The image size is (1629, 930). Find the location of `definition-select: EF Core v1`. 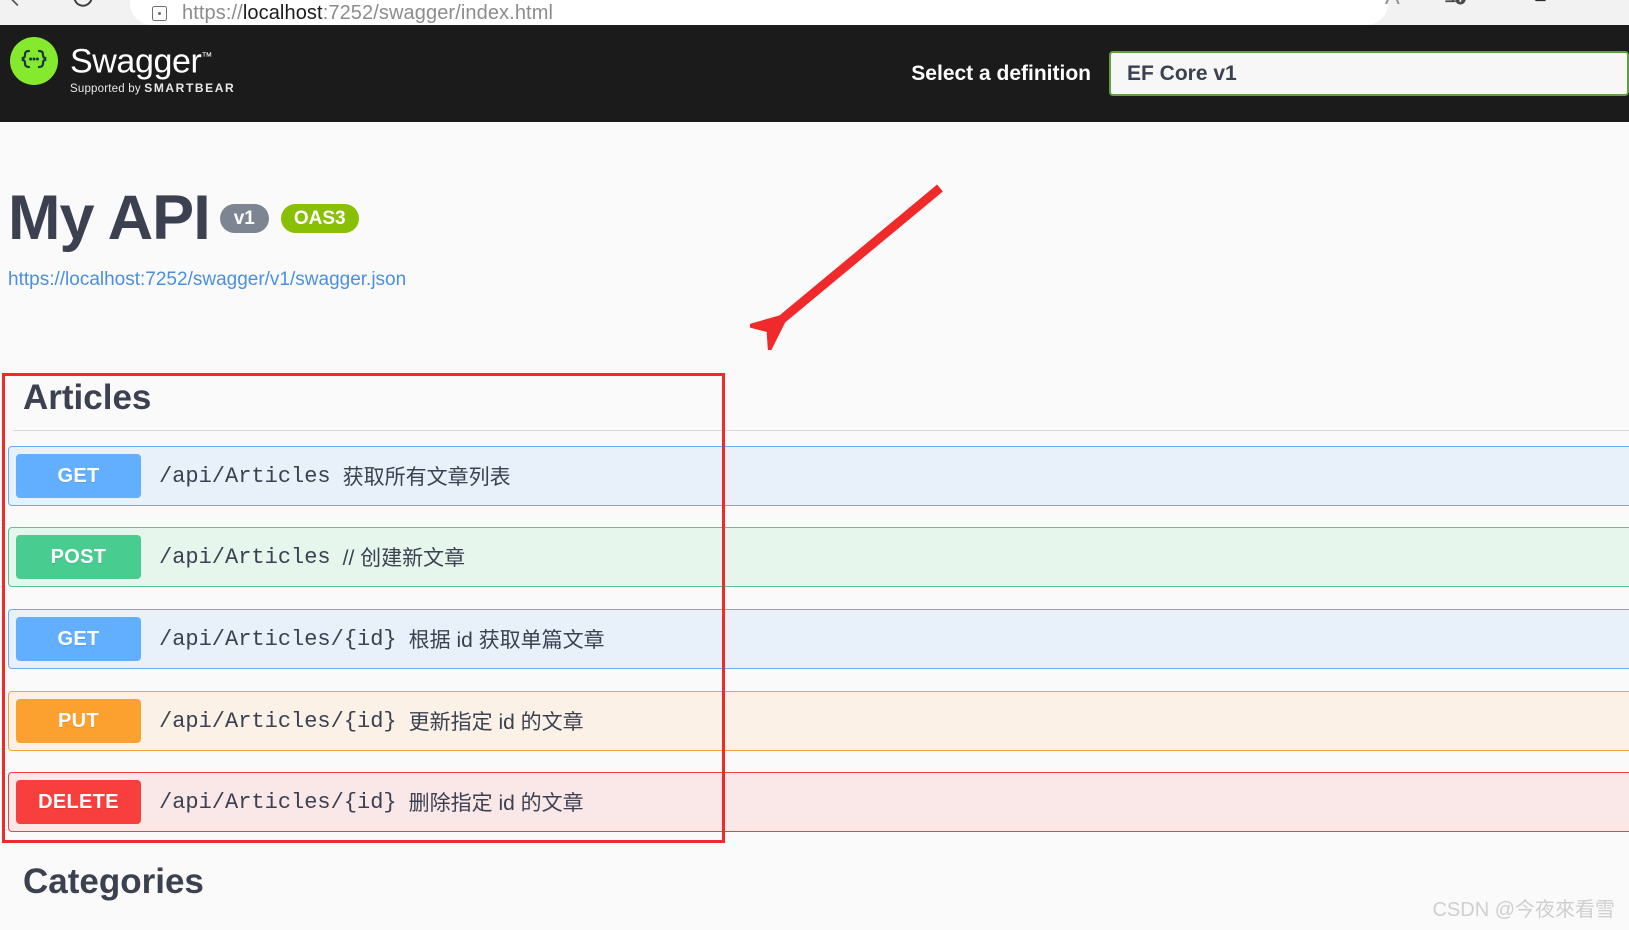

definition-select: EF Core v1 is located at coordinates (1369, 73).